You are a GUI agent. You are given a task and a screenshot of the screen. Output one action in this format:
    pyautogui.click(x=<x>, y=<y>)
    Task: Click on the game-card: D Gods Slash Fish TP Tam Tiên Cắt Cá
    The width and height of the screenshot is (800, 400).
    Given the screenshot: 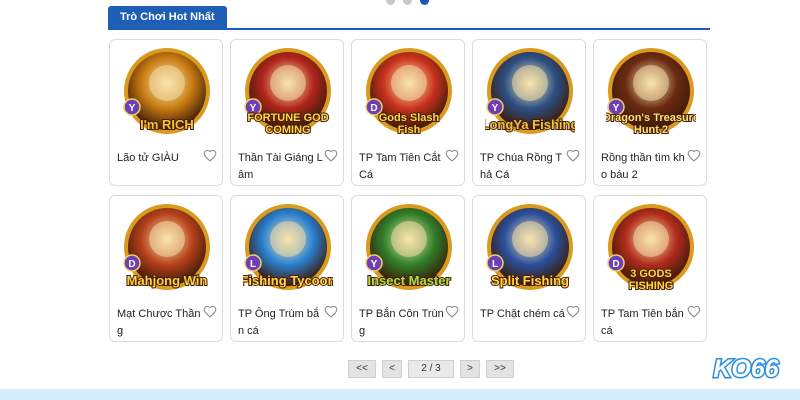 What is the action you would take?
    pyautogui.click(x=408, y=112)
    